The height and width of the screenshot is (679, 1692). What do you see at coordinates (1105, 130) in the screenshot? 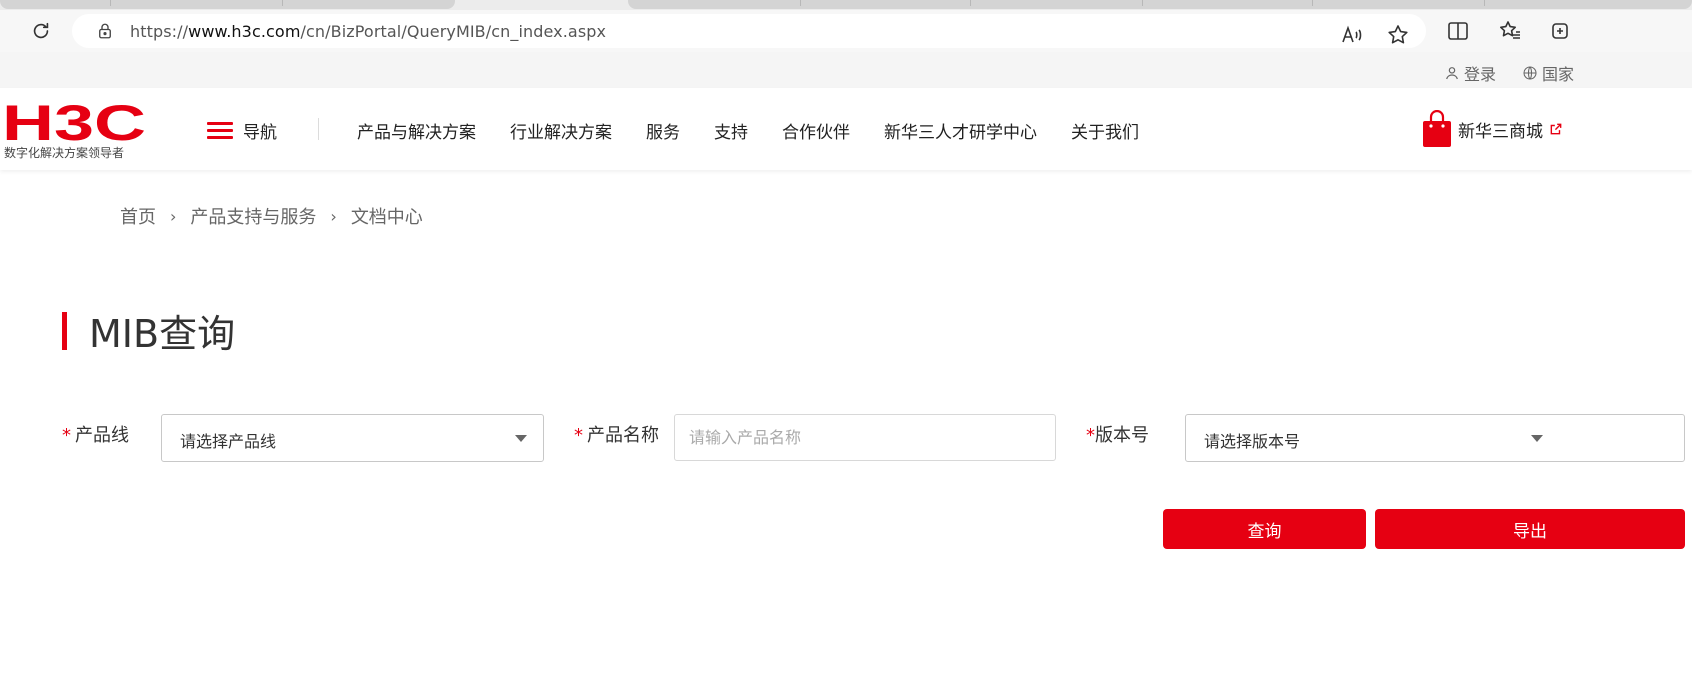
I see `nav-item-about-us: 关于我们` at bounding box center [1105, 130].